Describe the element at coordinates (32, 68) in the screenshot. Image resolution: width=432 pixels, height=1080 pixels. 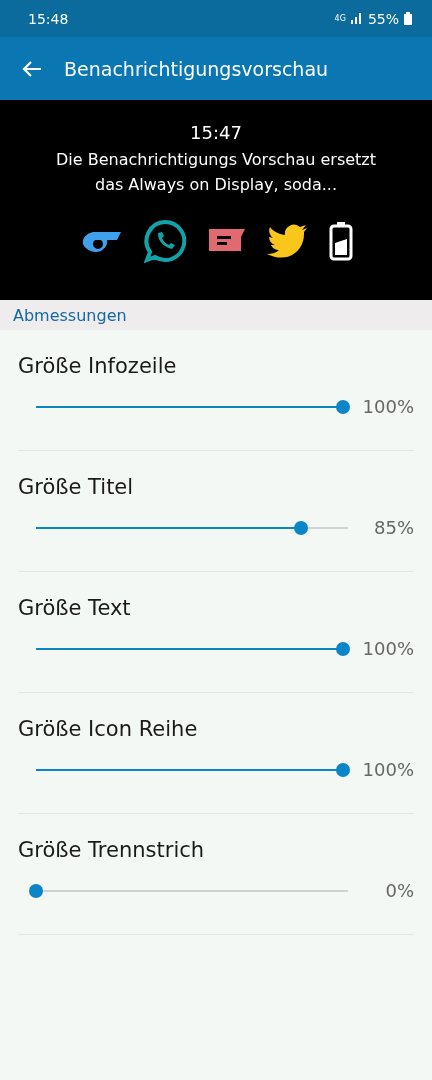
I see `back-icon` at that location.